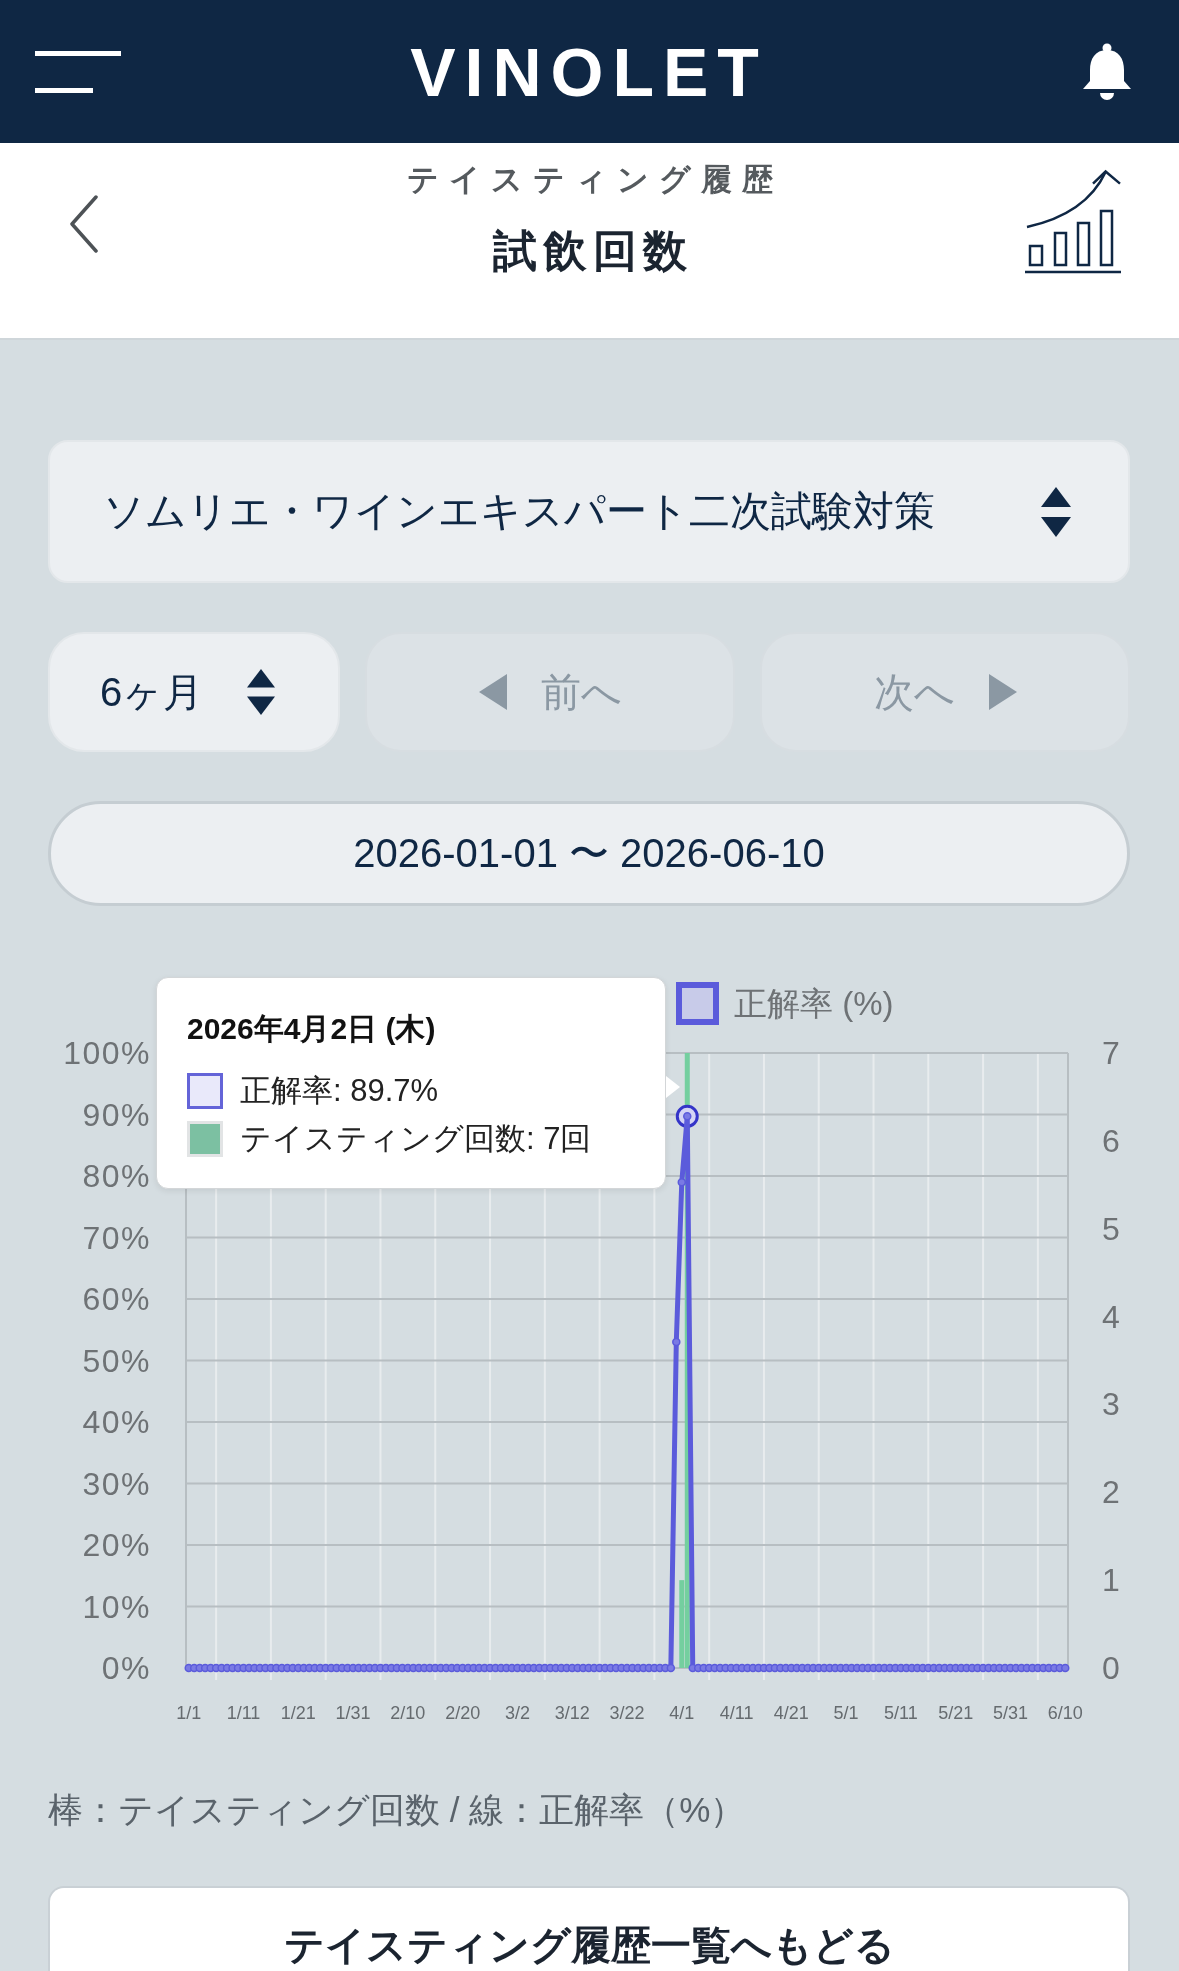 This screenshot has height=1971, width=1179. I want to click on y-axis-label: 90%, so click(116, 1114).